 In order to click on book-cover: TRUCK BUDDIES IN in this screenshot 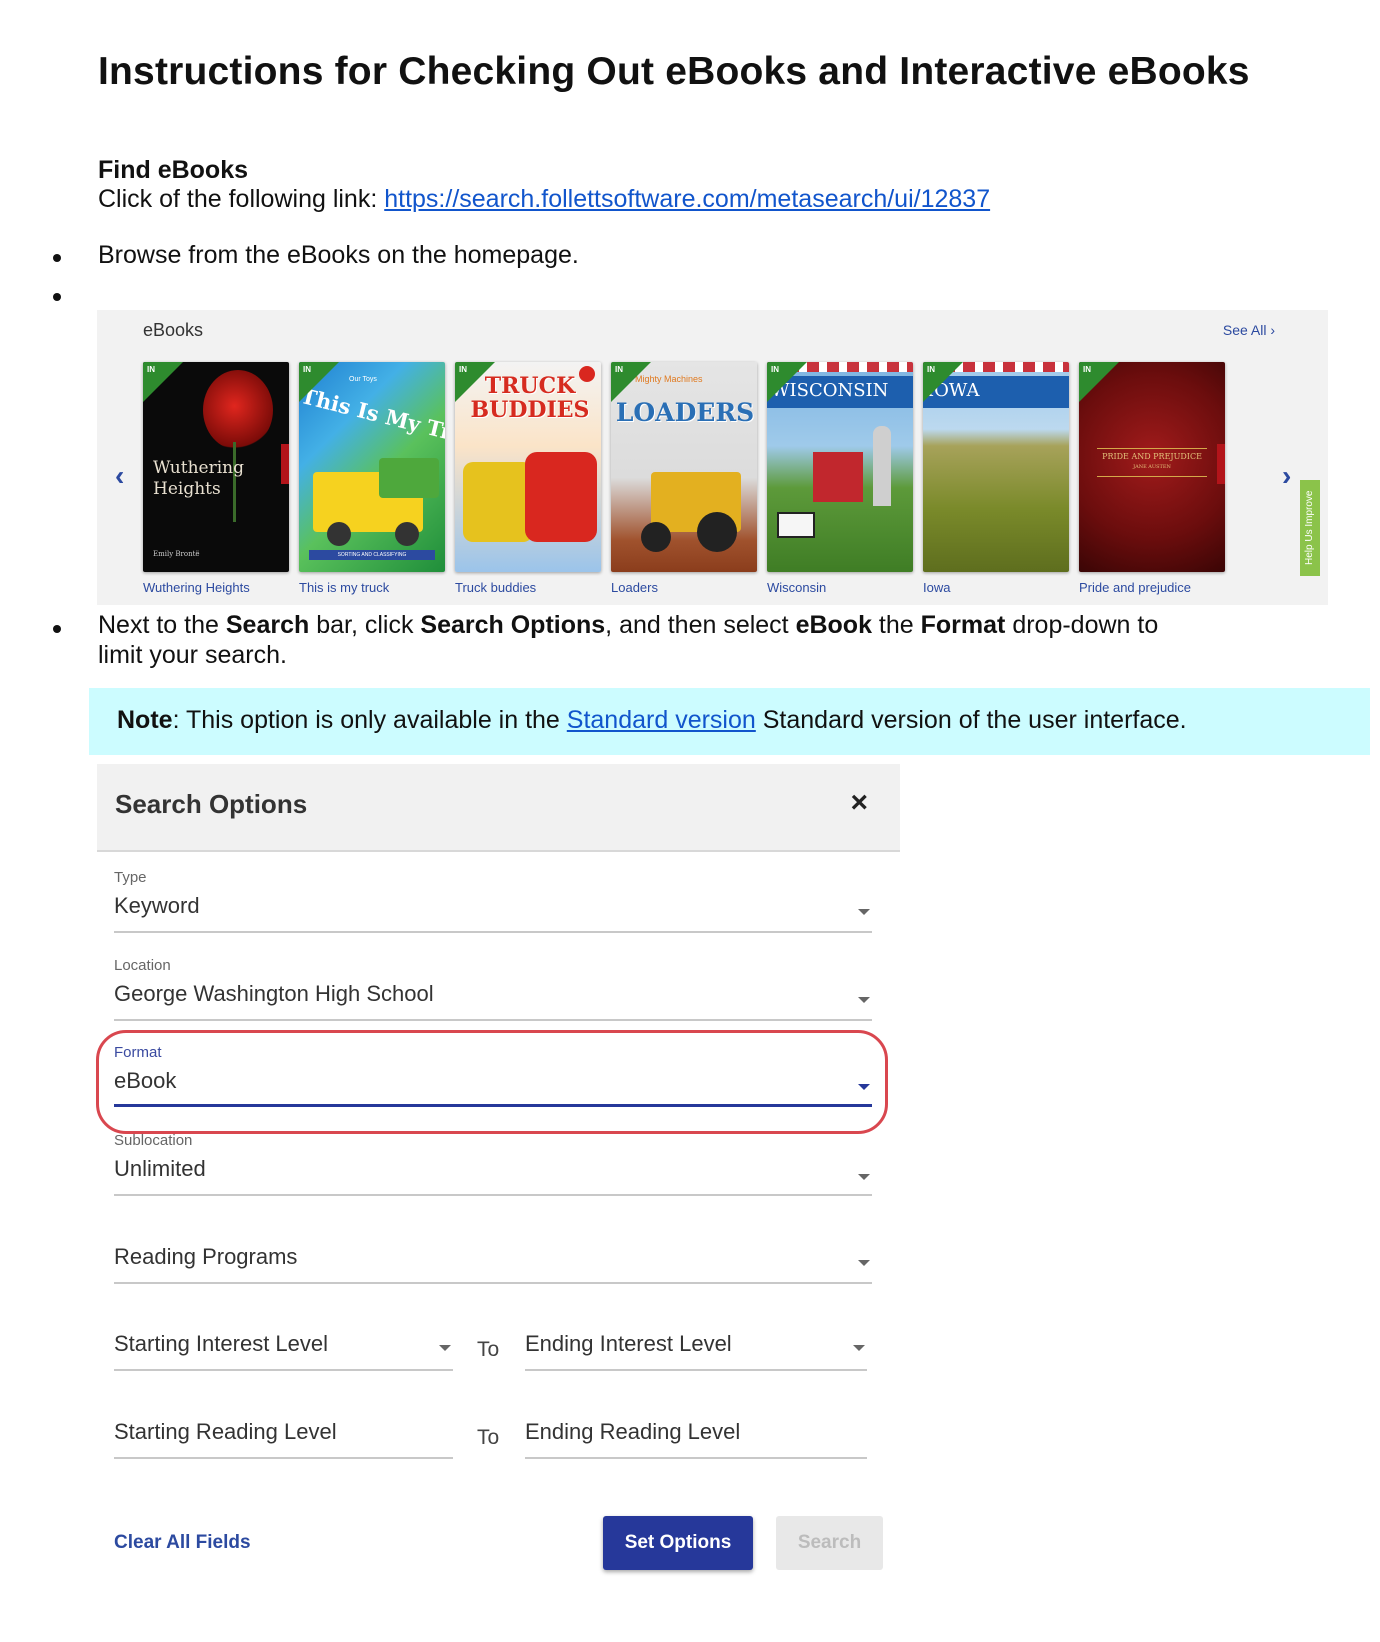, I will do `click(528, 467)`.